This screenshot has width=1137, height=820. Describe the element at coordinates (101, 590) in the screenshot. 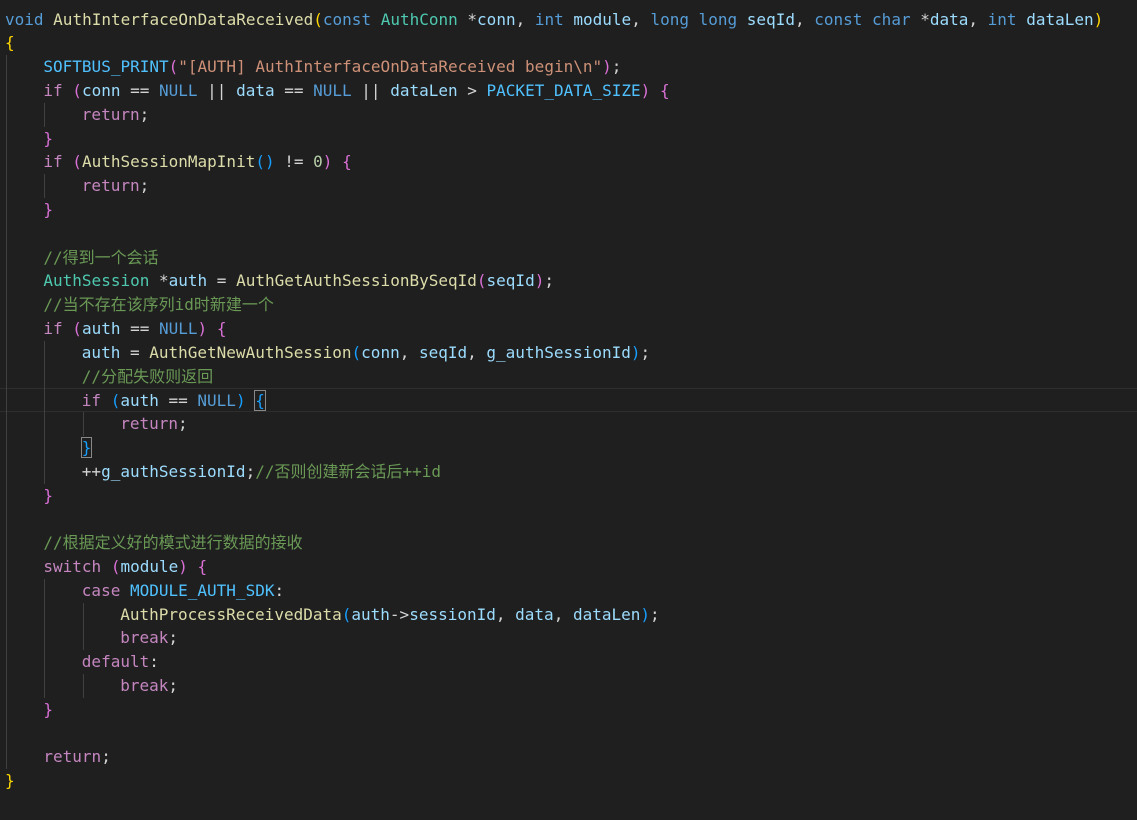

I see `code-token: case` at that location.